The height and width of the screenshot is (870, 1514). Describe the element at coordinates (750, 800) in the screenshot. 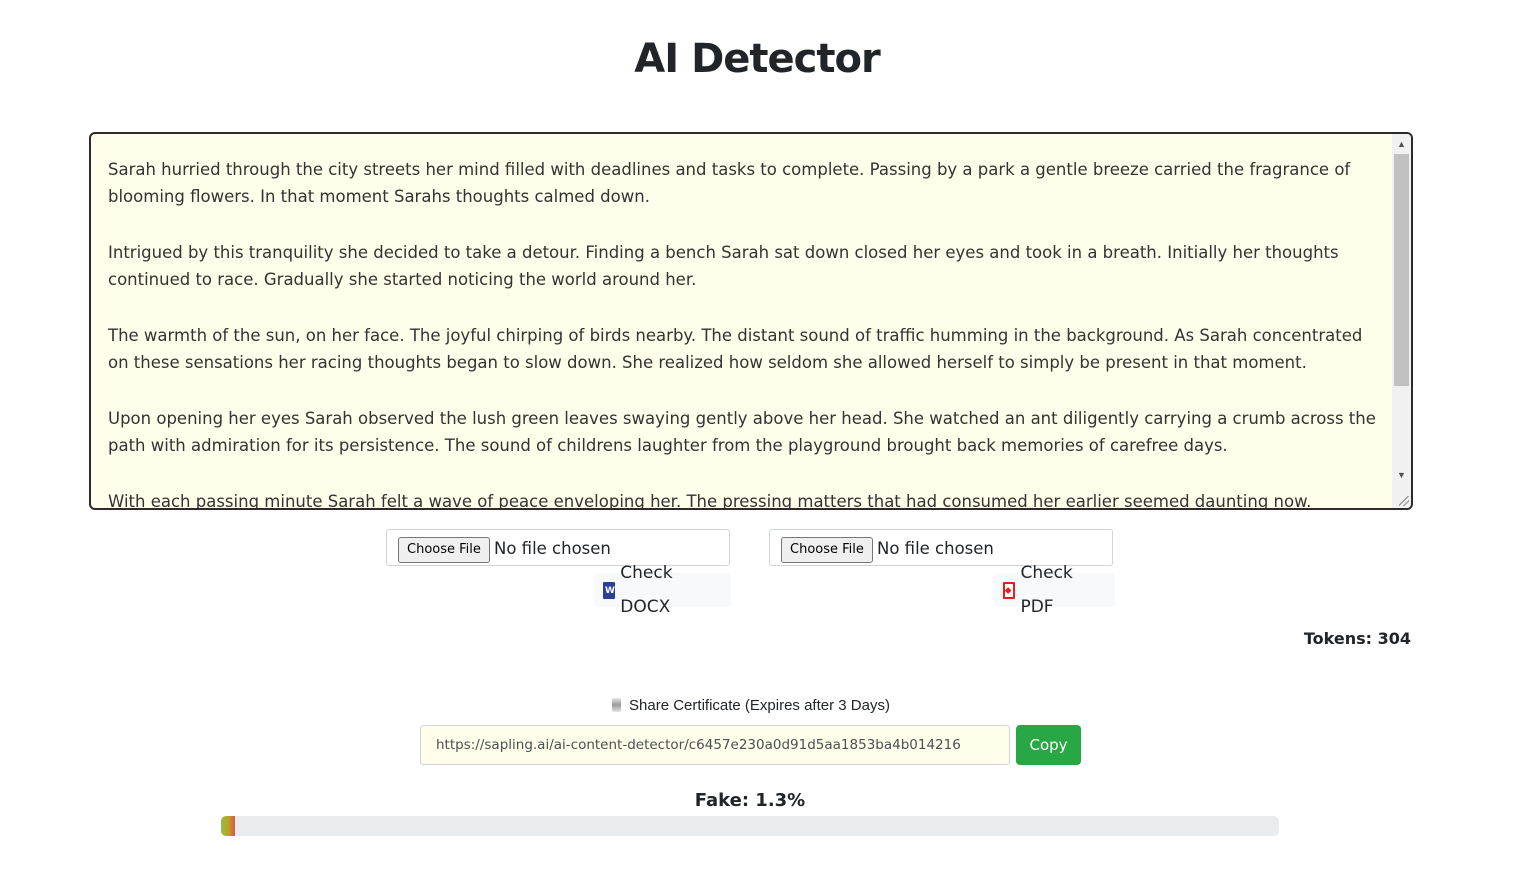

I see `fake-score-label: Fake: 1.3%` at that location.